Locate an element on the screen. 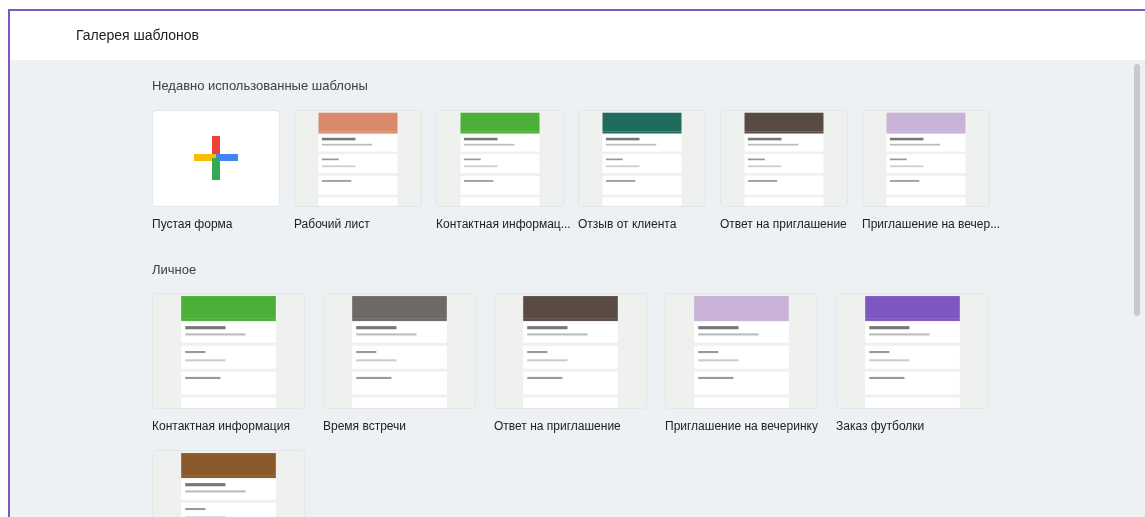 The height and width of the screenshot is (517, 1145). template-name: Время встречи is located at coordinates (365, 426).